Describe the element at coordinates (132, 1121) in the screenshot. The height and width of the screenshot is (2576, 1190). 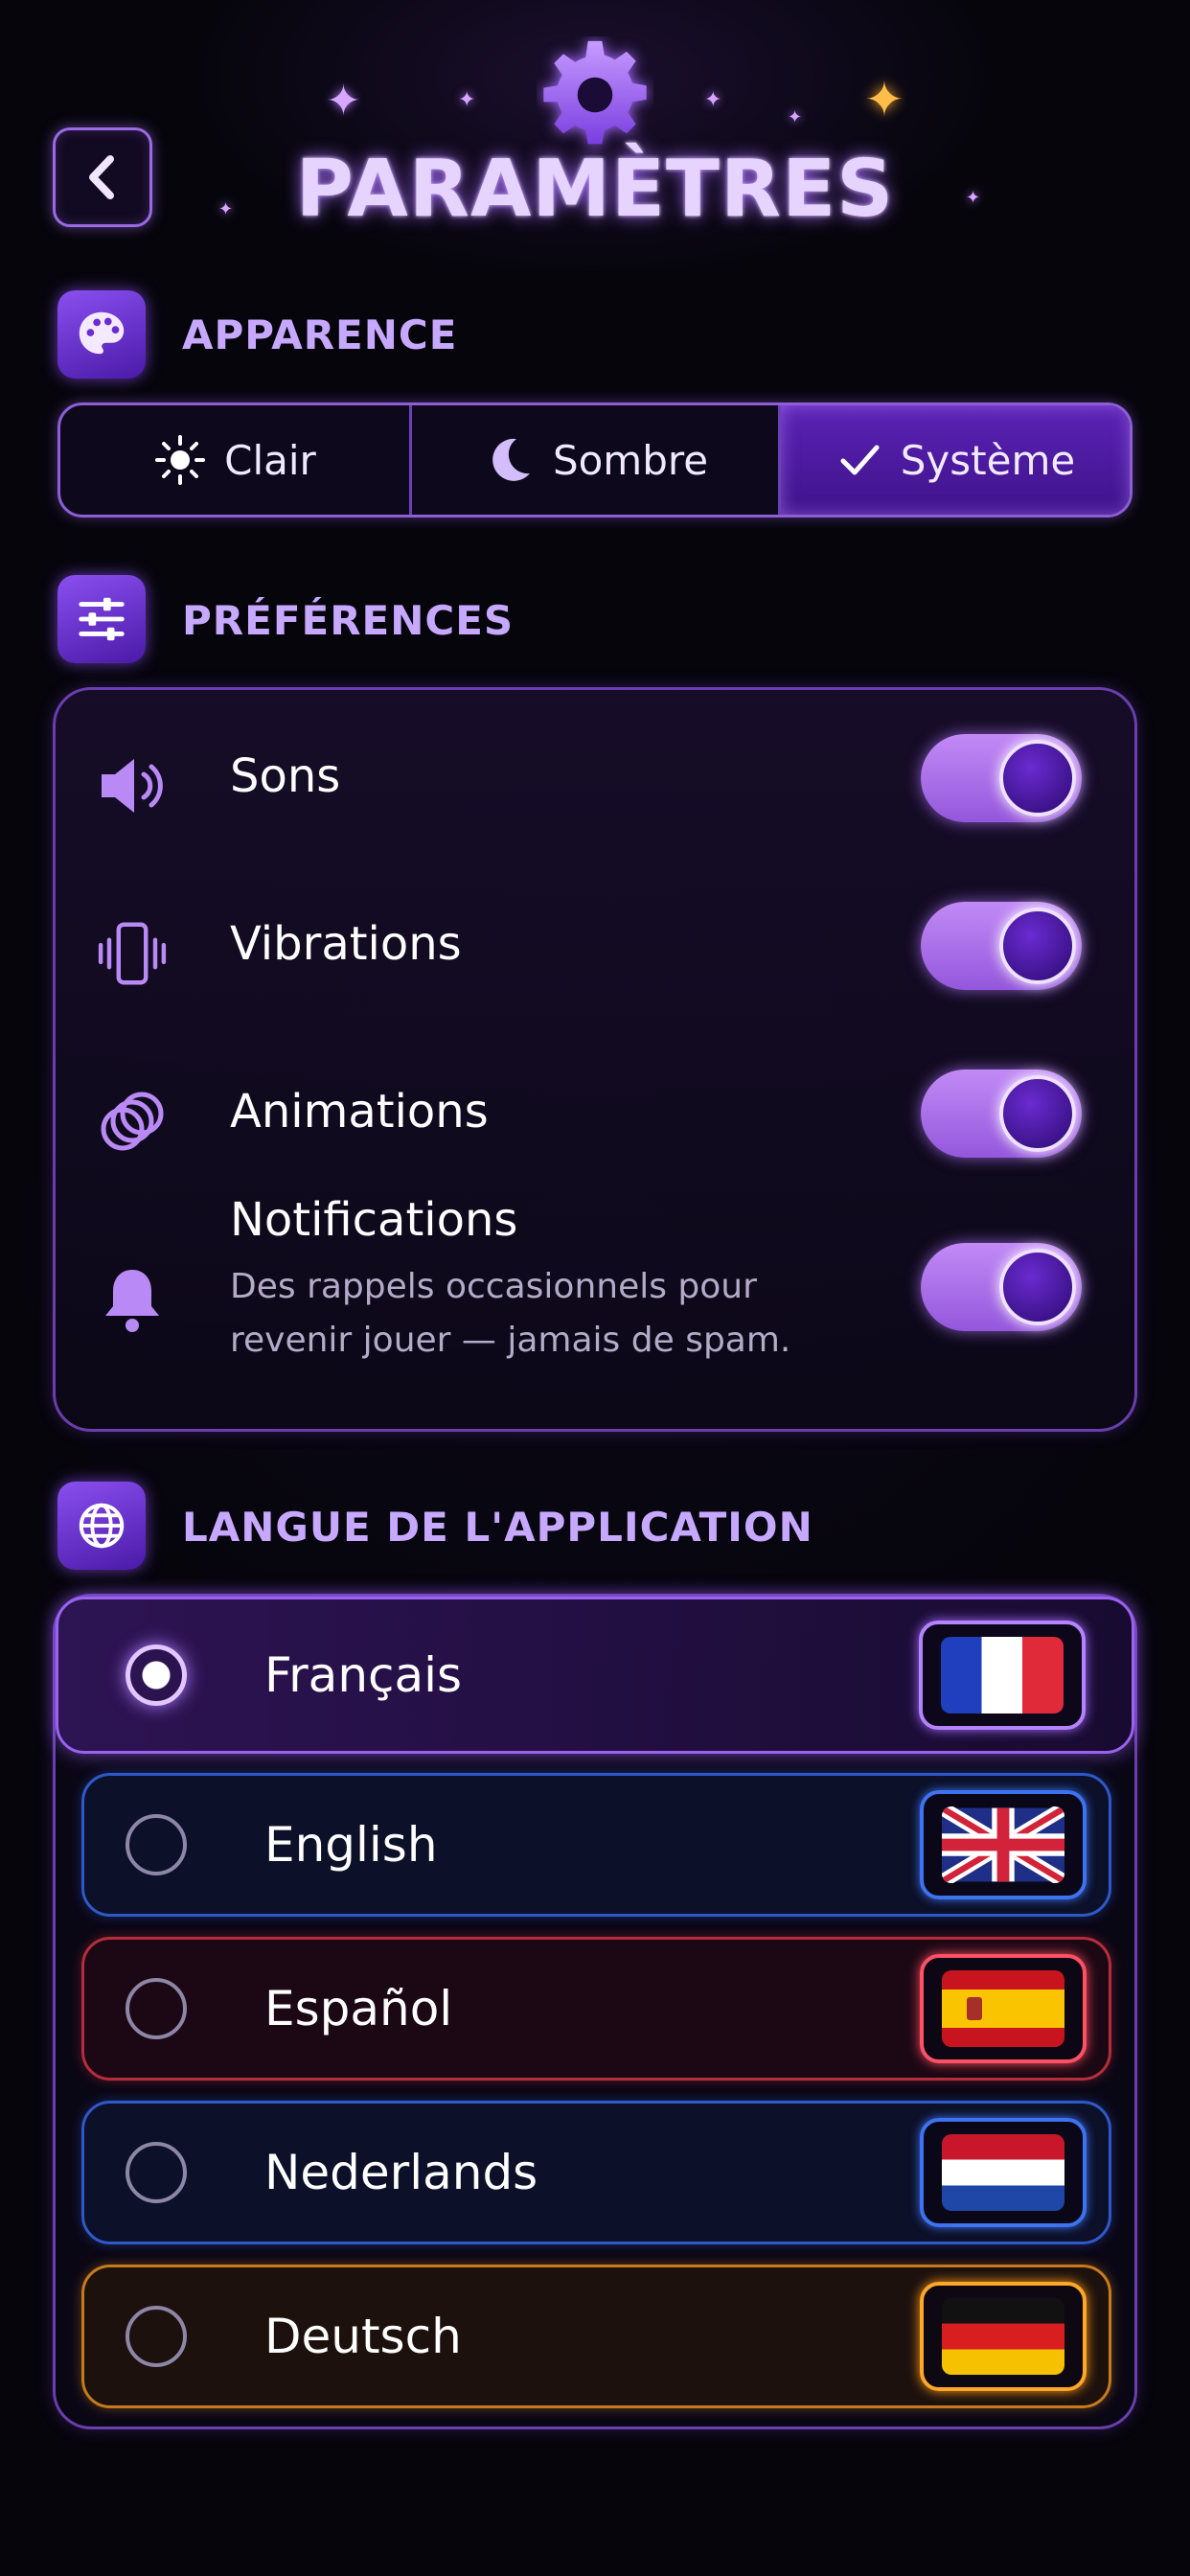
I see `rings-icon` at that location.